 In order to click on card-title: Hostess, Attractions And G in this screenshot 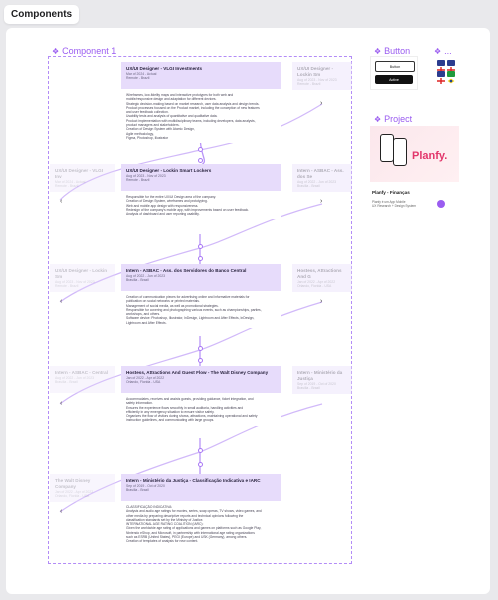, I will do `click(319, 273)`.